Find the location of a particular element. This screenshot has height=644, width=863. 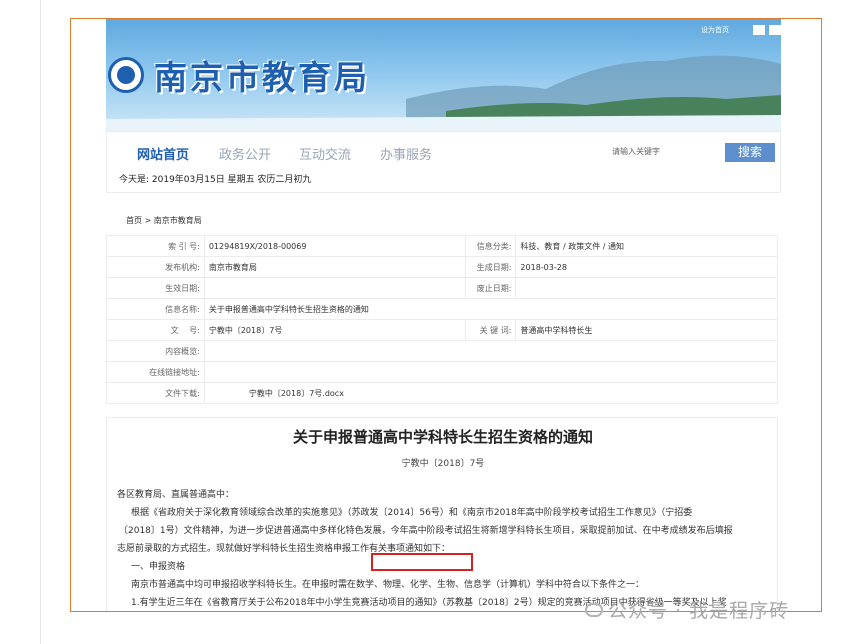

meta-value: 关于申报普通高中学科特长生招生资格的通知 is located at coordinates (491, 309).